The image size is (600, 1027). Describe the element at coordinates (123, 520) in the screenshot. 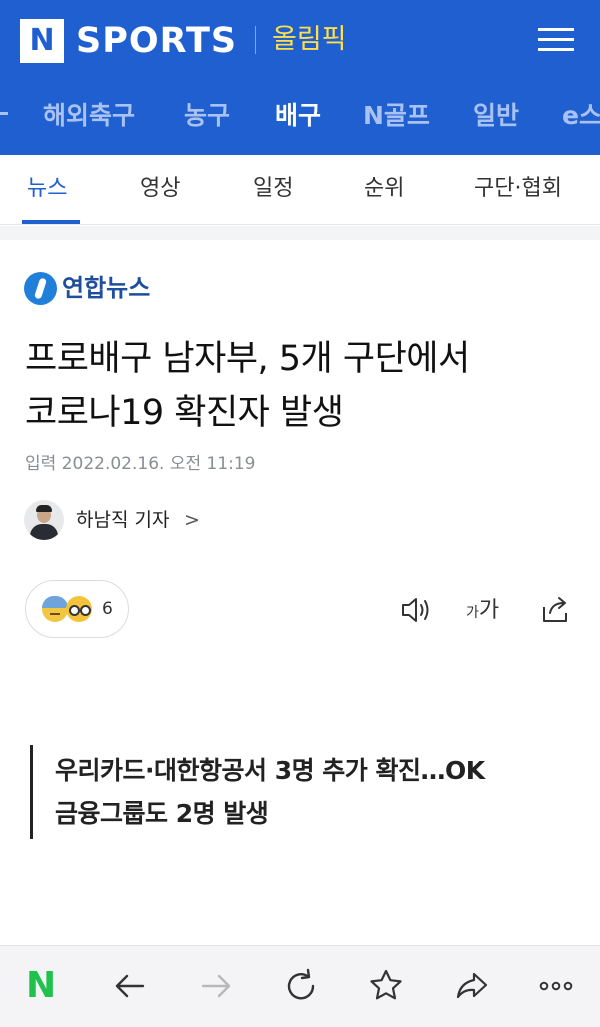

I see `author-name: 하남직 기자` at that location.